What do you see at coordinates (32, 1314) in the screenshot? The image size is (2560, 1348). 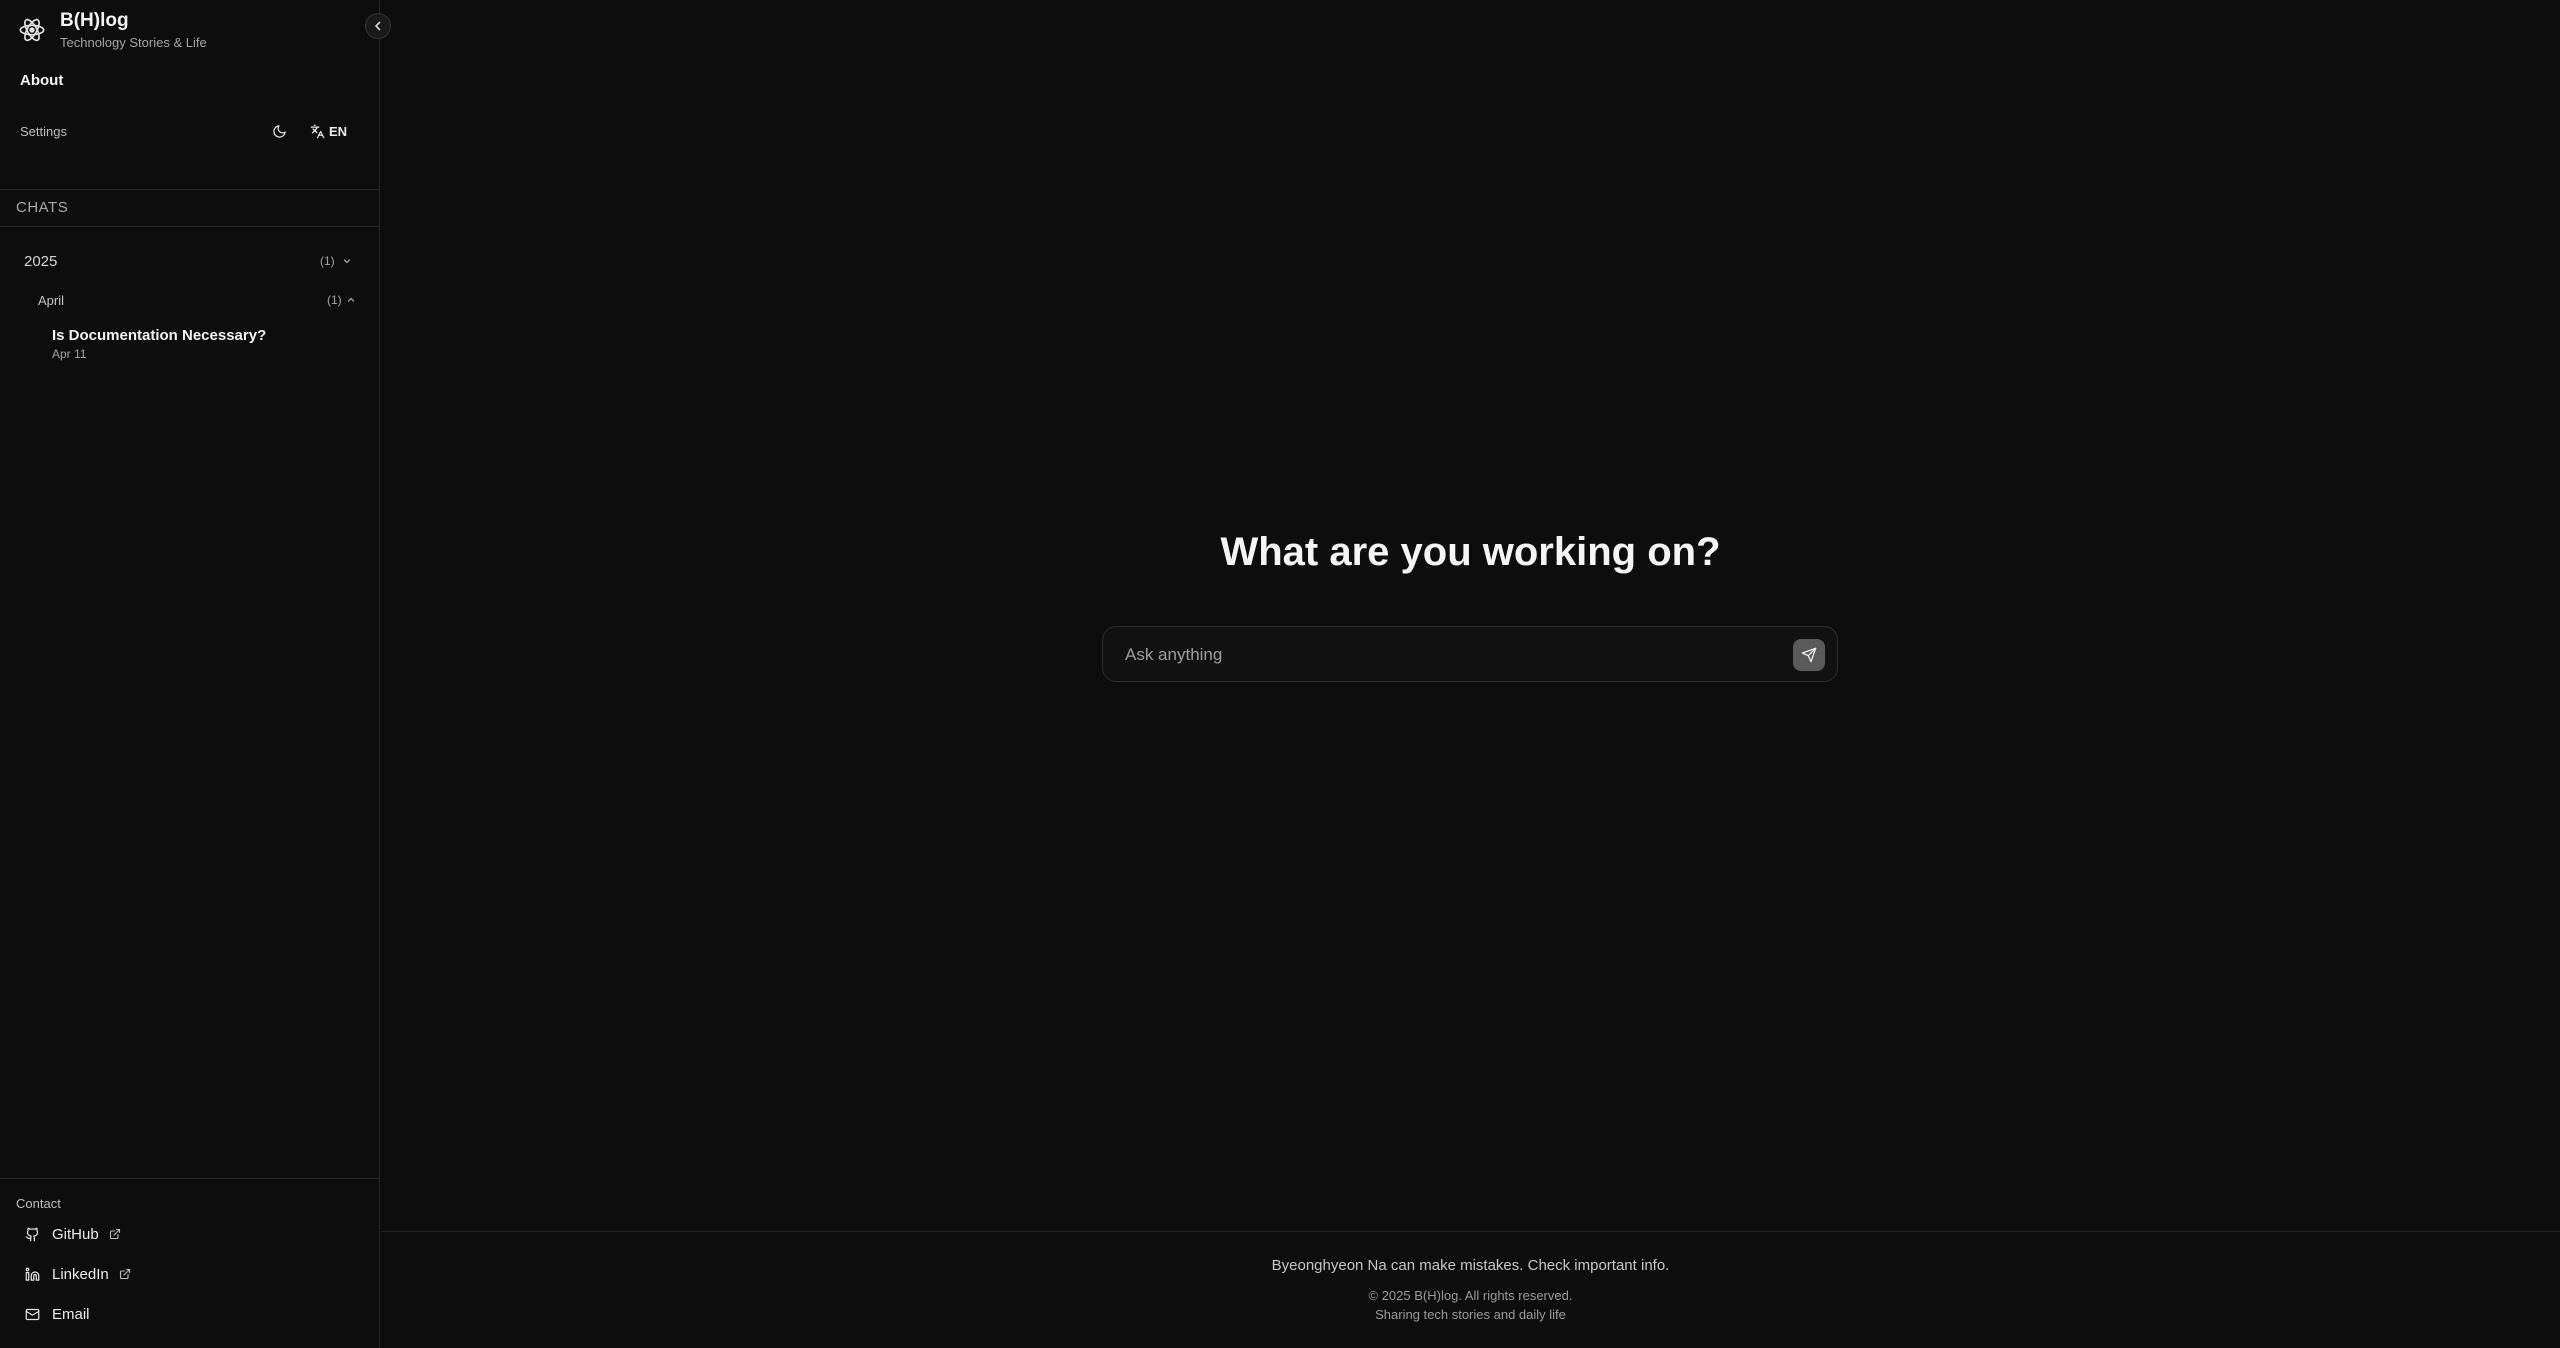 I see `mail-icon` at bounding box center [32, 1314].